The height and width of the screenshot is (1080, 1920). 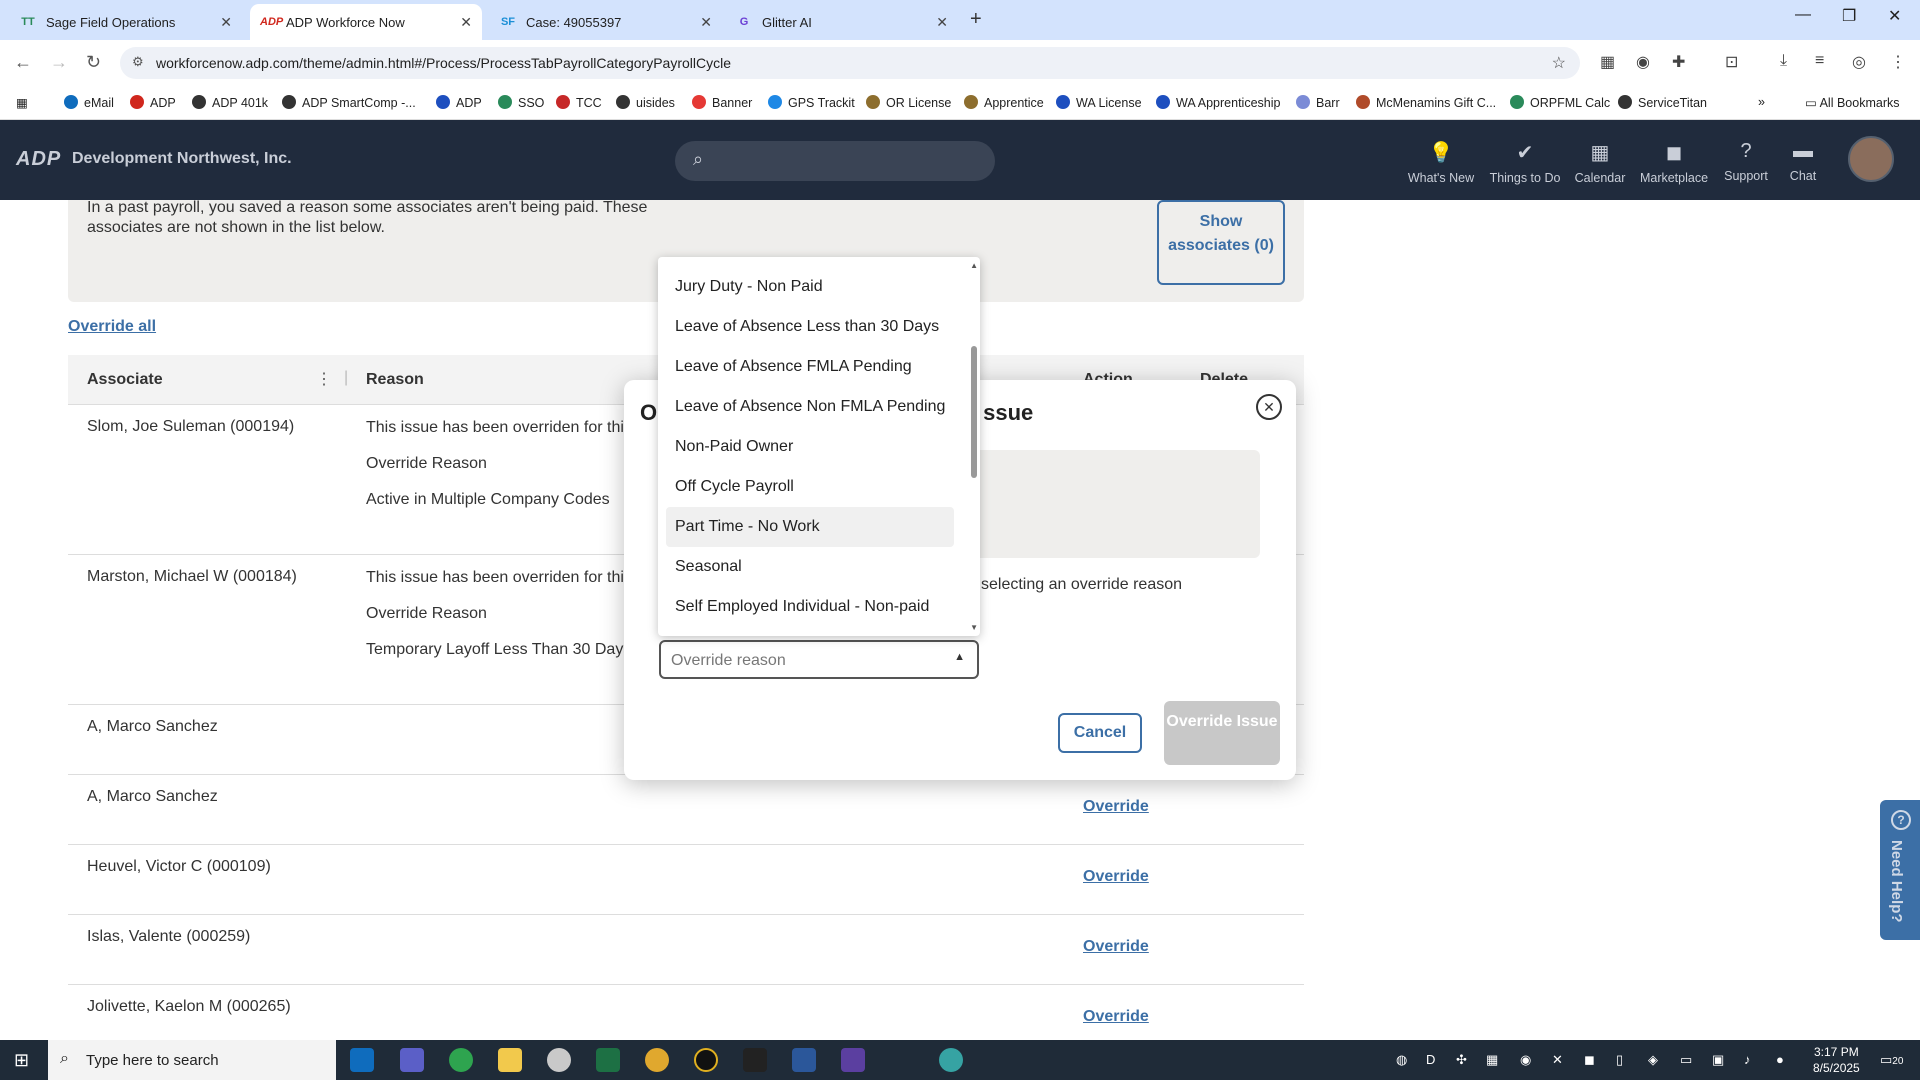 I want to click on override-reason-select: Override reason ▲, so click(x=819, y=659).